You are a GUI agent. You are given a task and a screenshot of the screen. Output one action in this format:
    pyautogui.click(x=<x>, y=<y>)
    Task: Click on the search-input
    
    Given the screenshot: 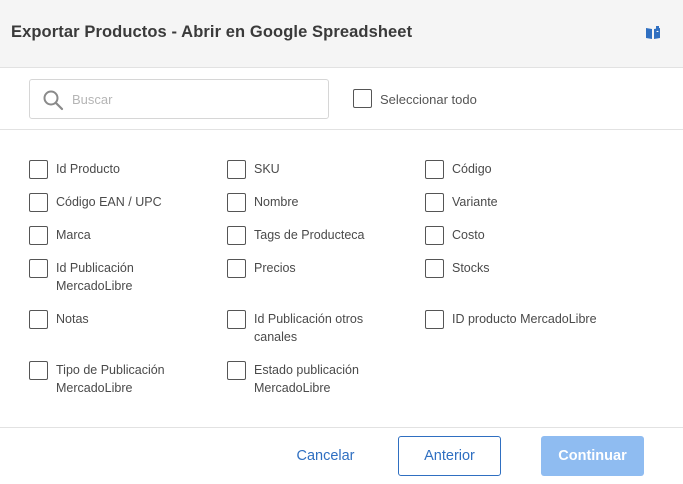 What is the action you would take?
    pyautogui.click(x=194, y=99)
    